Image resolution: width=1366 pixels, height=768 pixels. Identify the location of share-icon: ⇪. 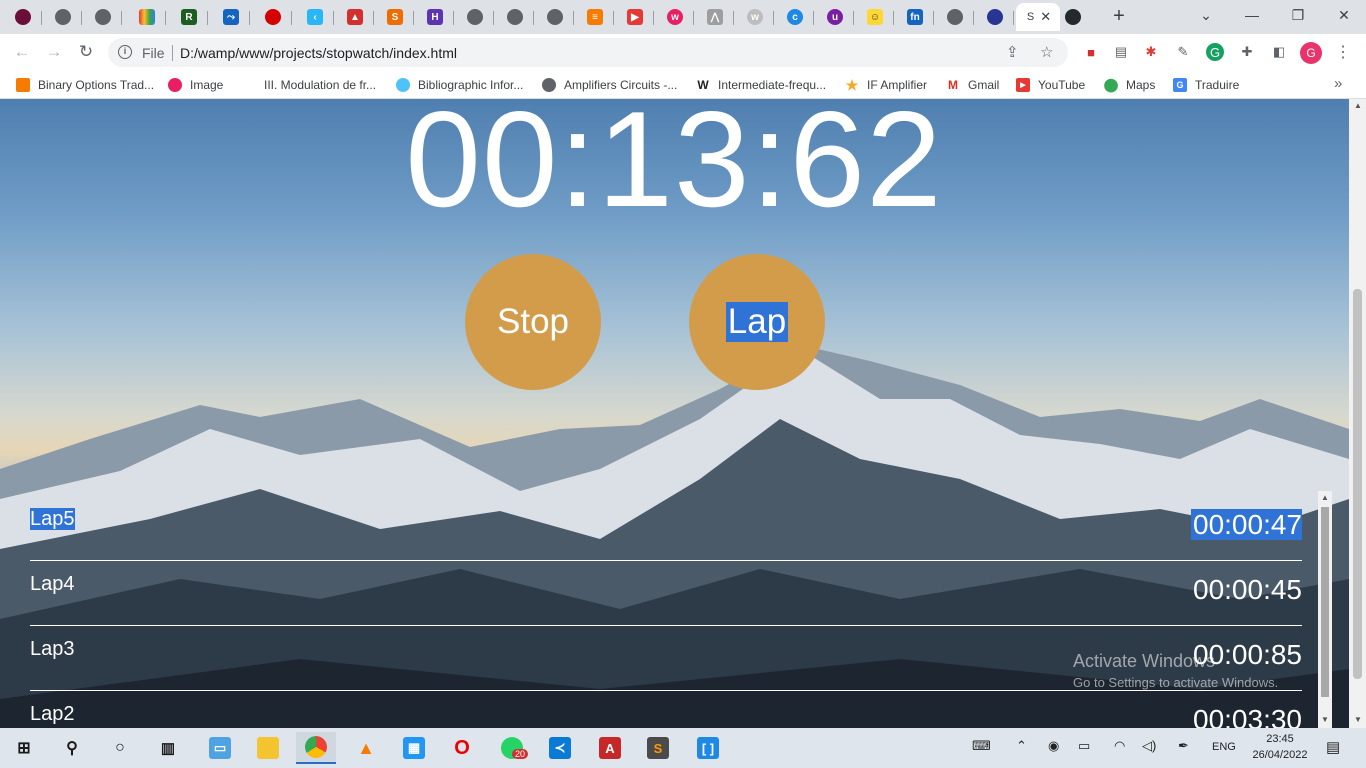
(1012, 52).